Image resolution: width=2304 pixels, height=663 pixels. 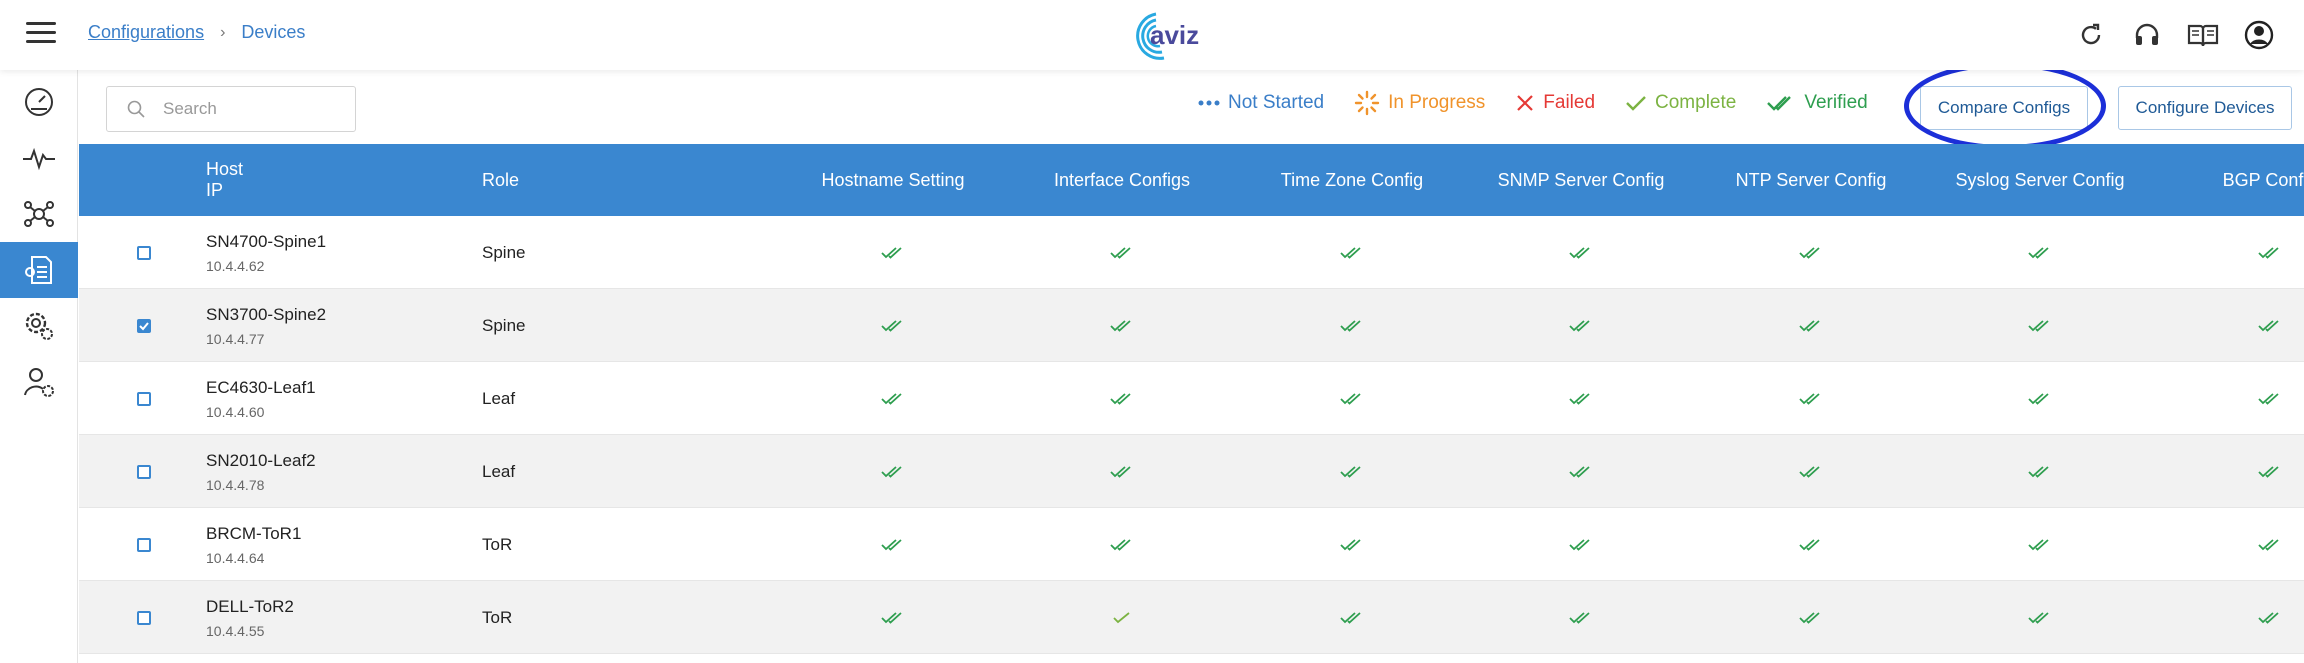 I want to click on host-cell: SN3700-Spine2 10.4.4.77, so click(x=266, y=325).